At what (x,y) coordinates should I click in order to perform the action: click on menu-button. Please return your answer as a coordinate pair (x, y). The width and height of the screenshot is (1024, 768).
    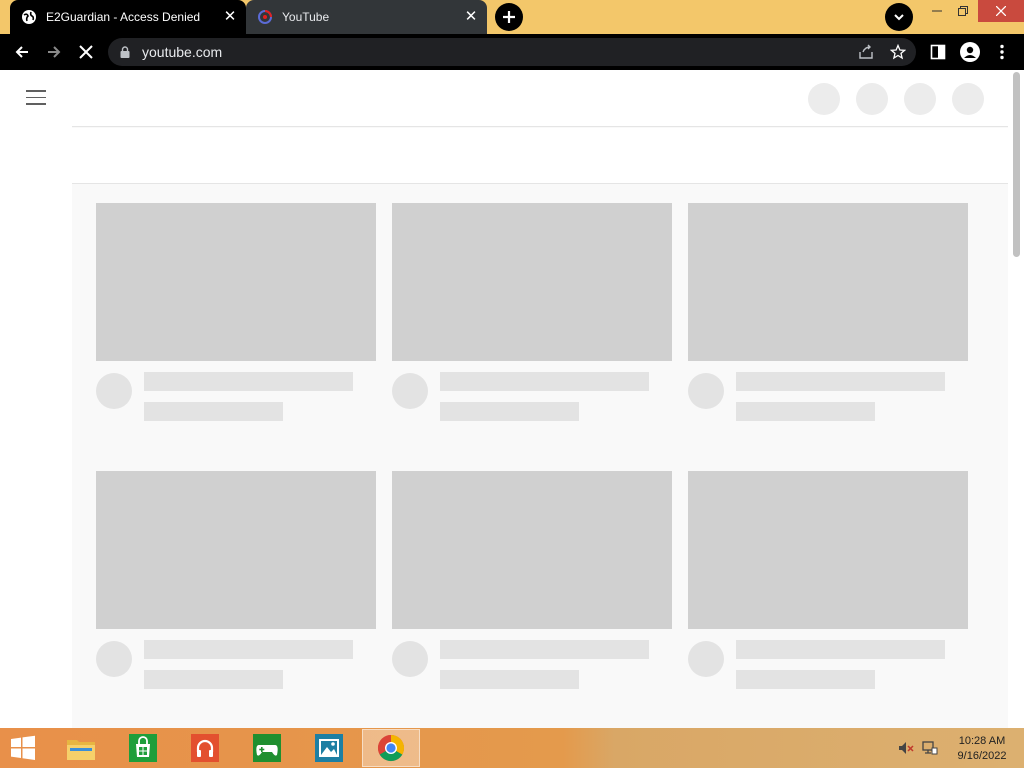
    Looking at the image, I should click on (1002, 52).